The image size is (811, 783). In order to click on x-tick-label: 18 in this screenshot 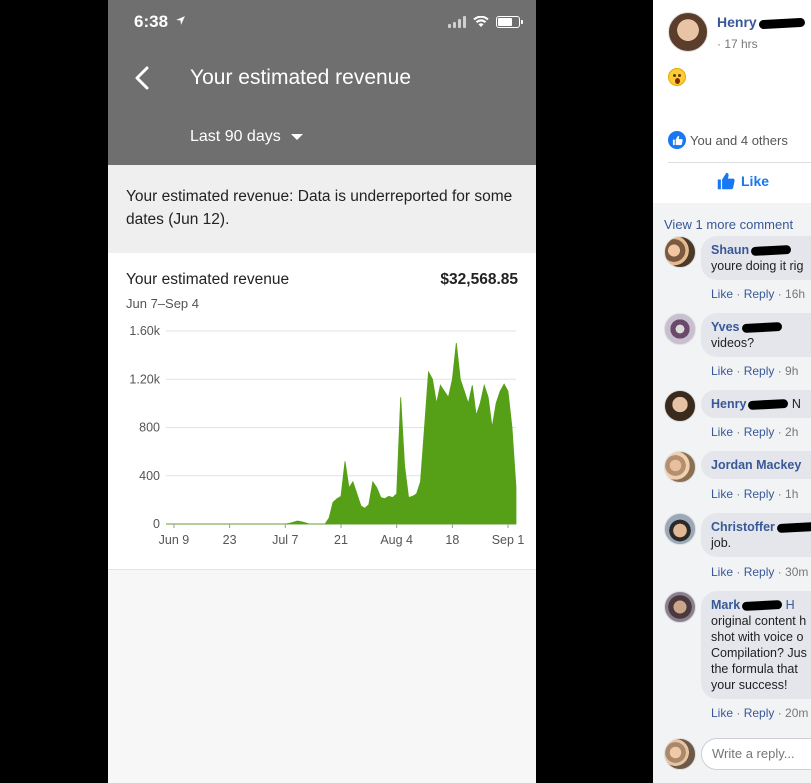, I will do `click(452, 540)`.